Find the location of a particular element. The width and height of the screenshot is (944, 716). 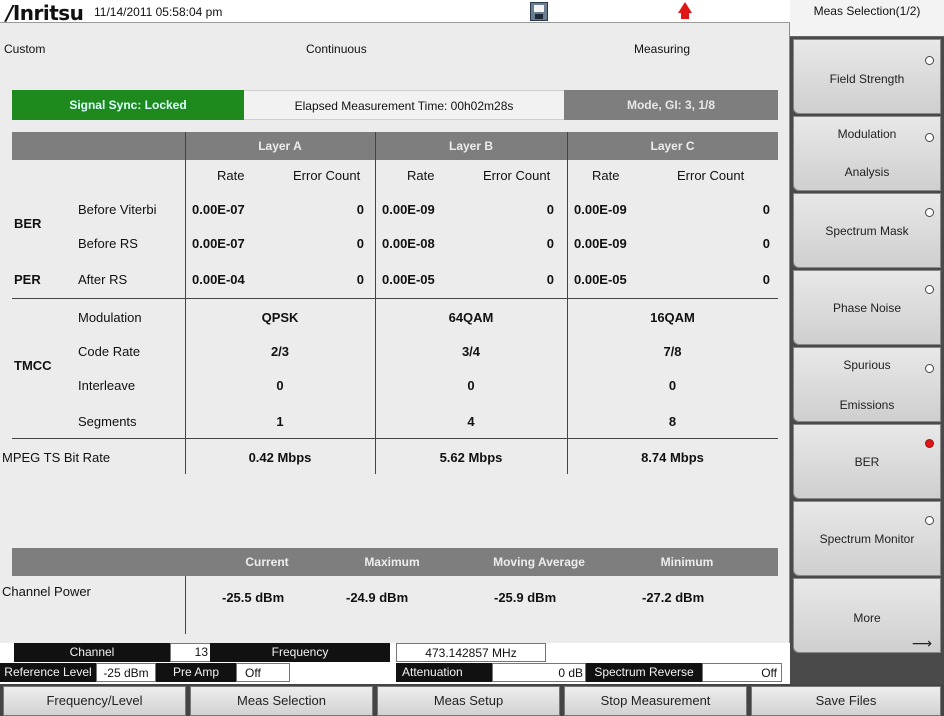

layer-b-bitrate: 5.62 Mbps is located at coordinates (471, 457).